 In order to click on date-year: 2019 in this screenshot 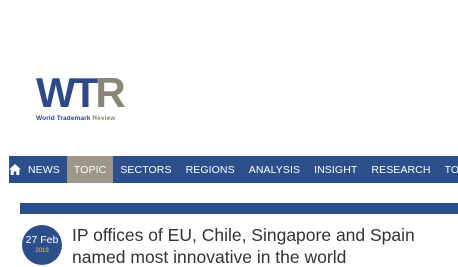, I will do `click(42, 251)`.